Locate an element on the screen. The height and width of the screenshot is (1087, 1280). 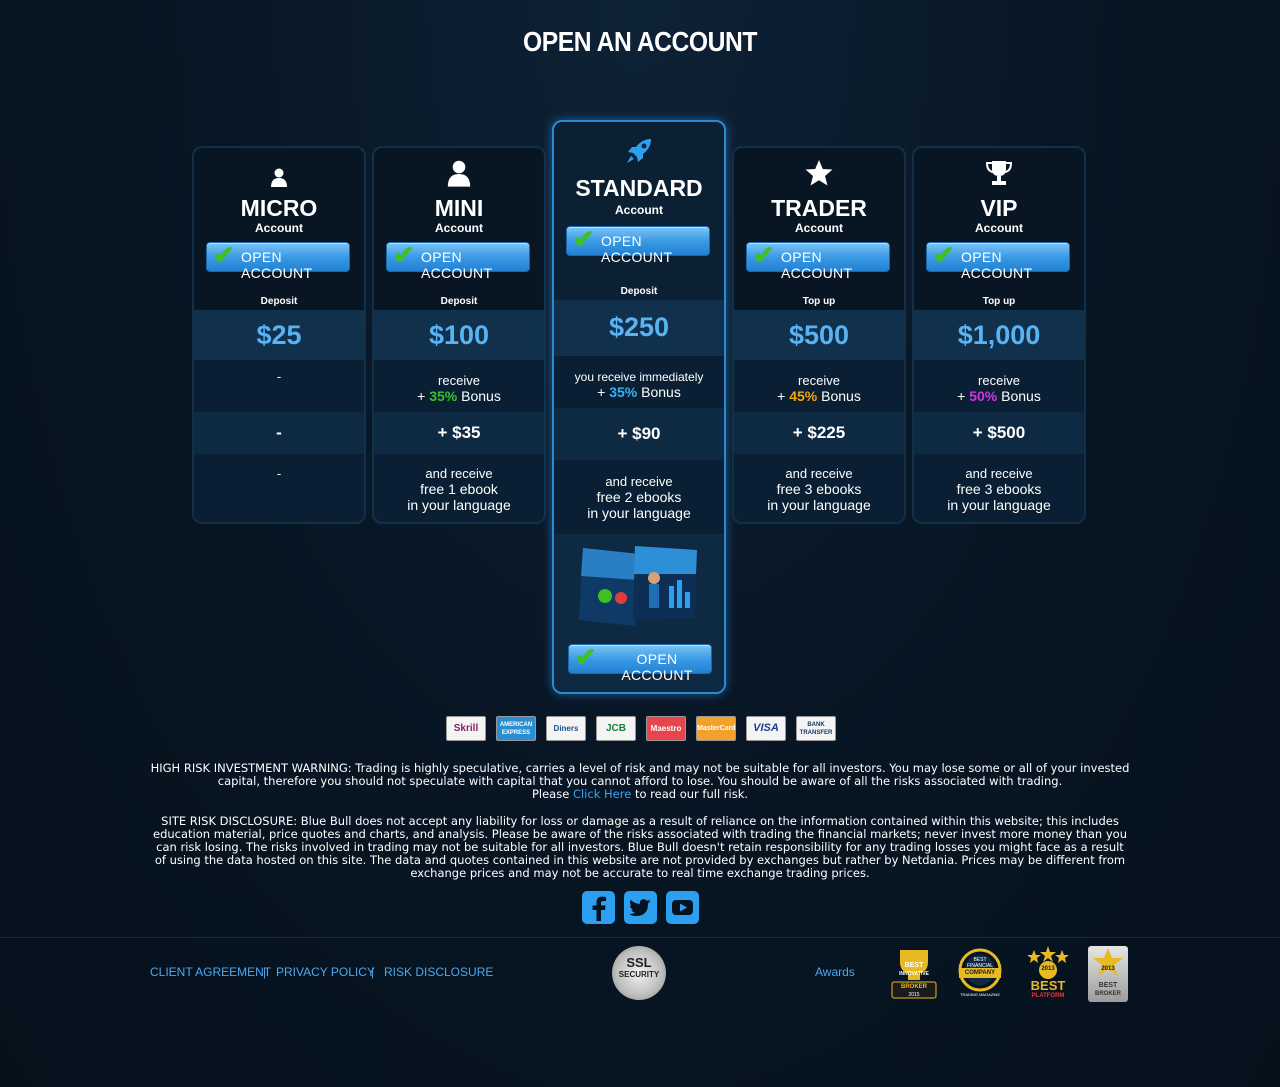
mastercard-icon: MasterCard is located at coordinates (716, 728).